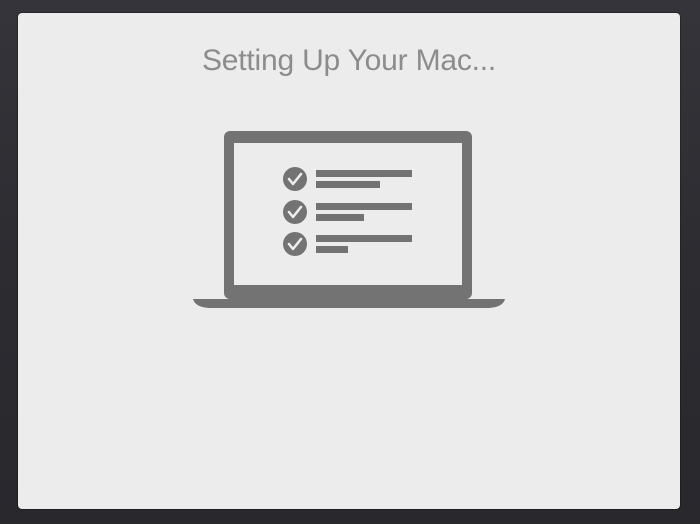 This screenshot has height=524, width=700. Describe the element at coordinates (349, 303) in the screenshot. I see `laptop-base` at that location.